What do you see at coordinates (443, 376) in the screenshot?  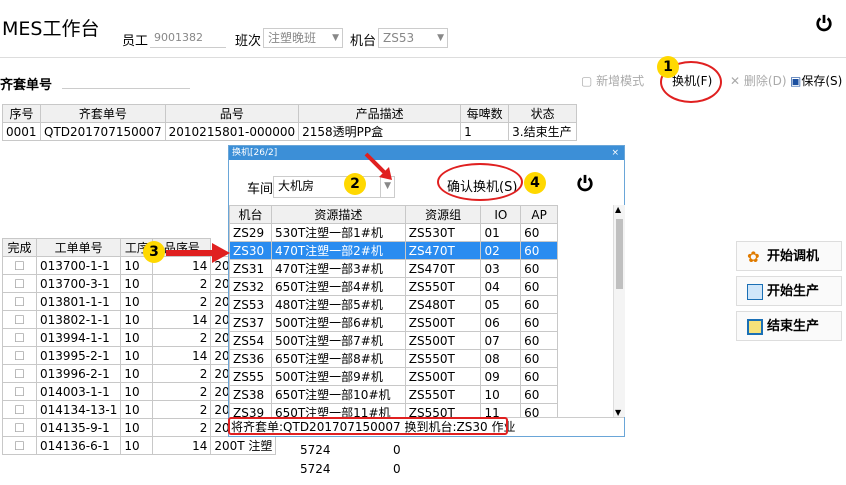 I see `table-cell: ZS500T` at bounding box center [443, 376].